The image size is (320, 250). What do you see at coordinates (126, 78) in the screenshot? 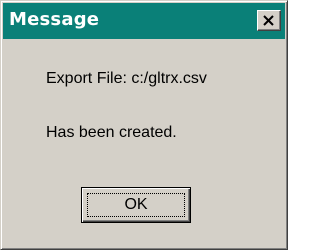
I see `export-file-message: Export File: c:/gltrx.csv` at bounding box center [126, 78].